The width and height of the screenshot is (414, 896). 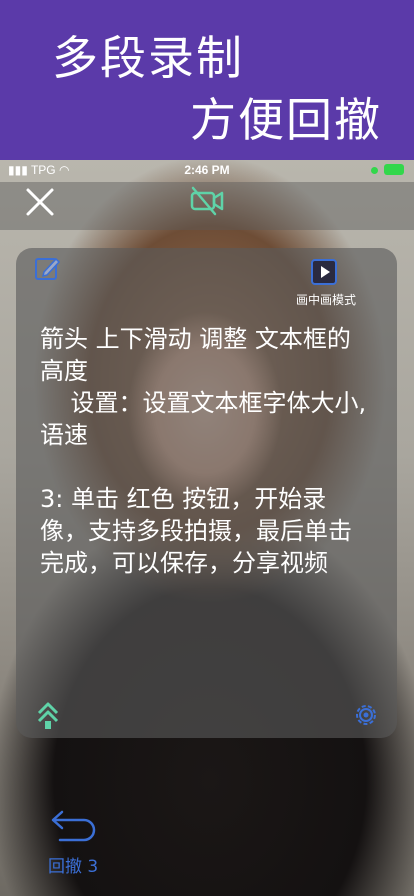 I want to click on banner-line-2: 方便回撤, so click(x=286, y=120).